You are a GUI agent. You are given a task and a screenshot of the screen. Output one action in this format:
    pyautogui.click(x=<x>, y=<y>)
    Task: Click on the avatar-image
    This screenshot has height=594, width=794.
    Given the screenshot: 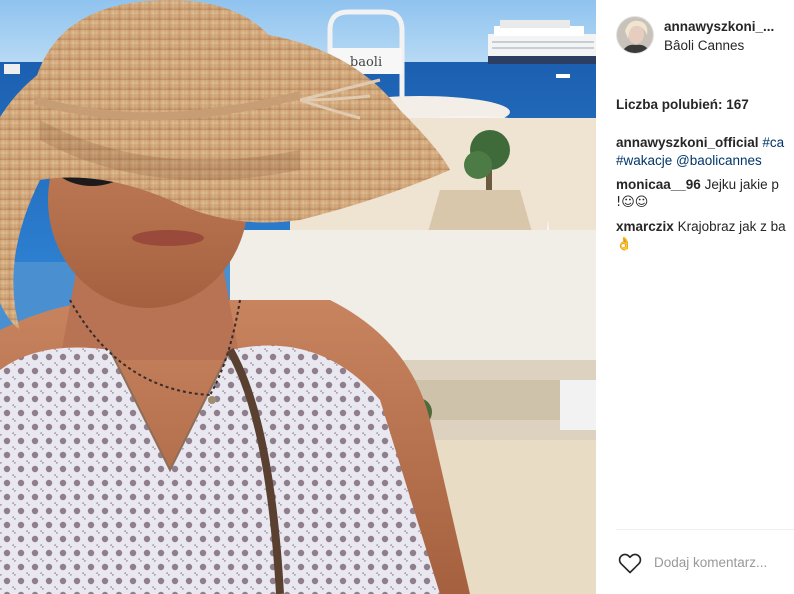 What is the action you would take?
    pyautogui.click(x=635, y=35)
    